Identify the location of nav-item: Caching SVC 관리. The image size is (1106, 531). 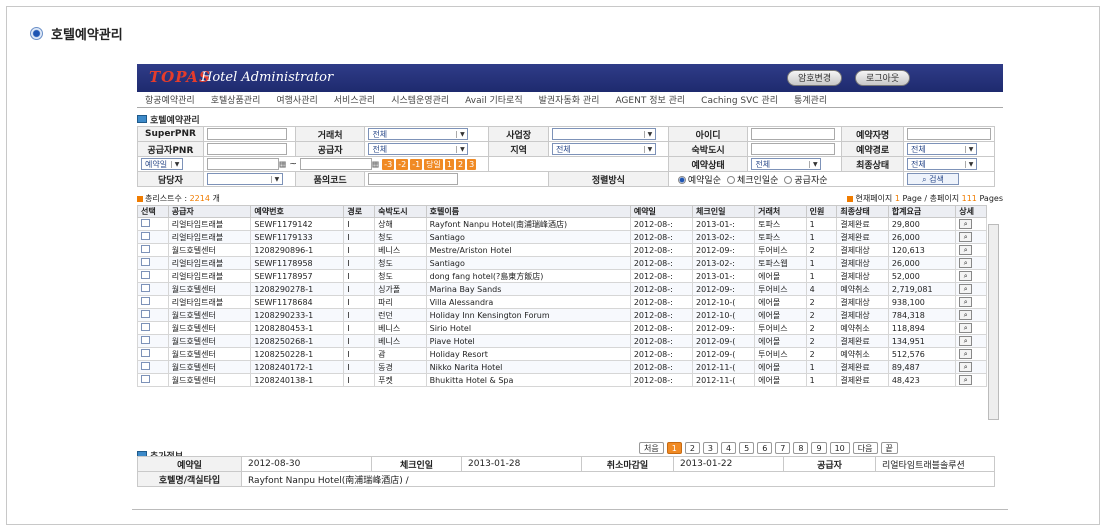
(739, 99).